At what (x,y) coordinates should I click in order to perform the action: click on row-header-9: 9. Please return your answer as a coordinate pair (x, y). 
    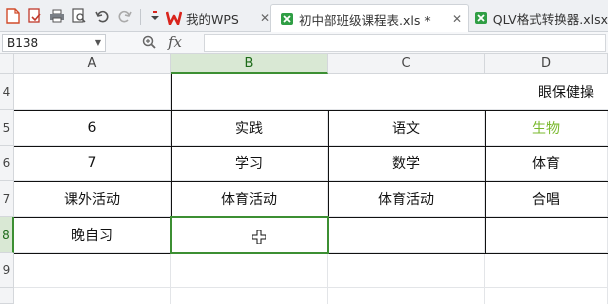
    Looking at the image, I should click on (7, 270).